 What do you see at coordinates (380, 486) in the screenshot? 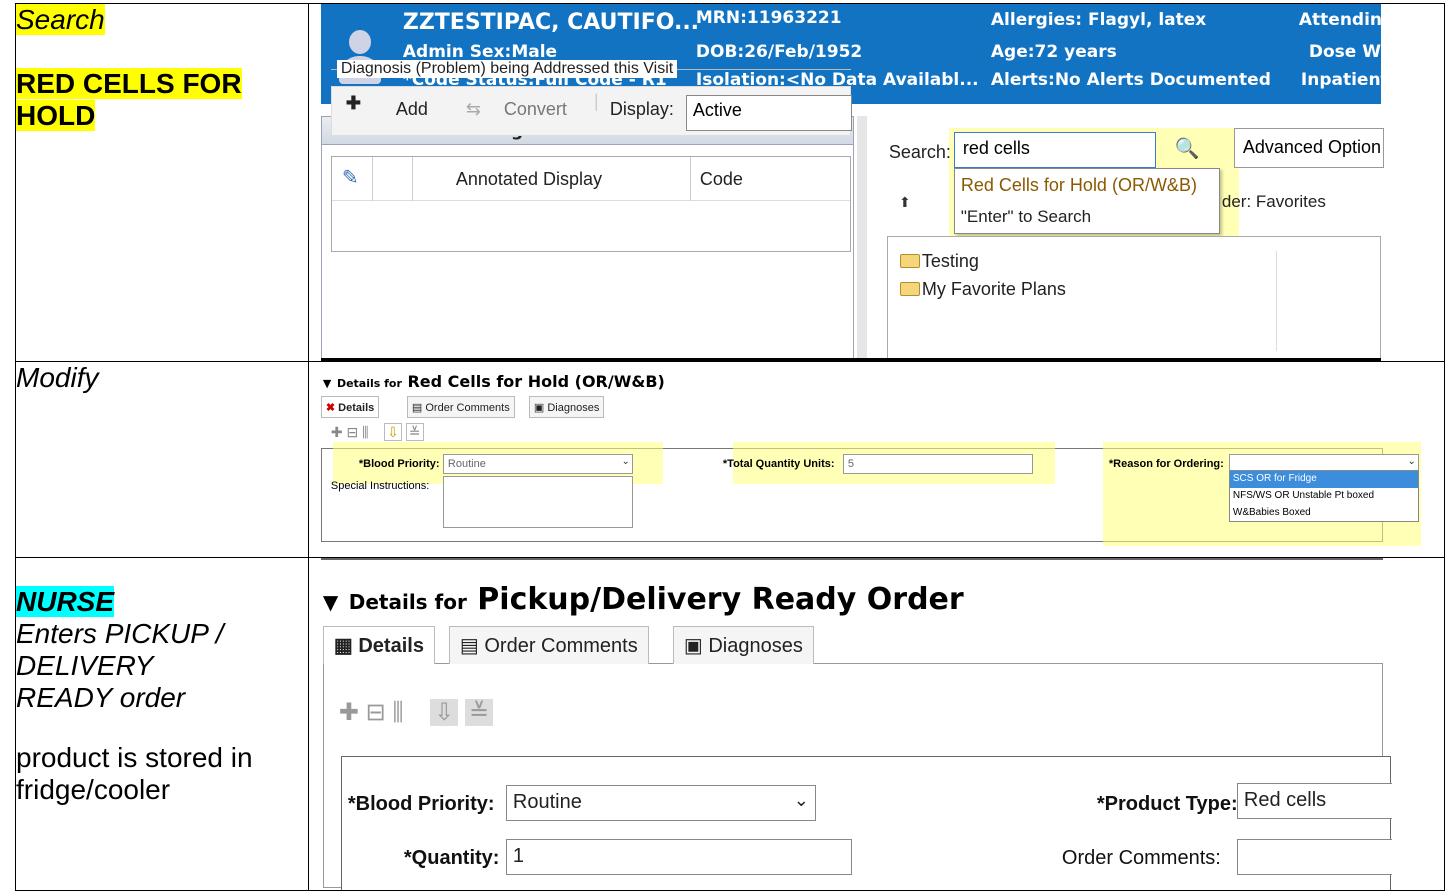
I see `special-instructions-label: Special Instructions:` at bounding box center [380, 486].